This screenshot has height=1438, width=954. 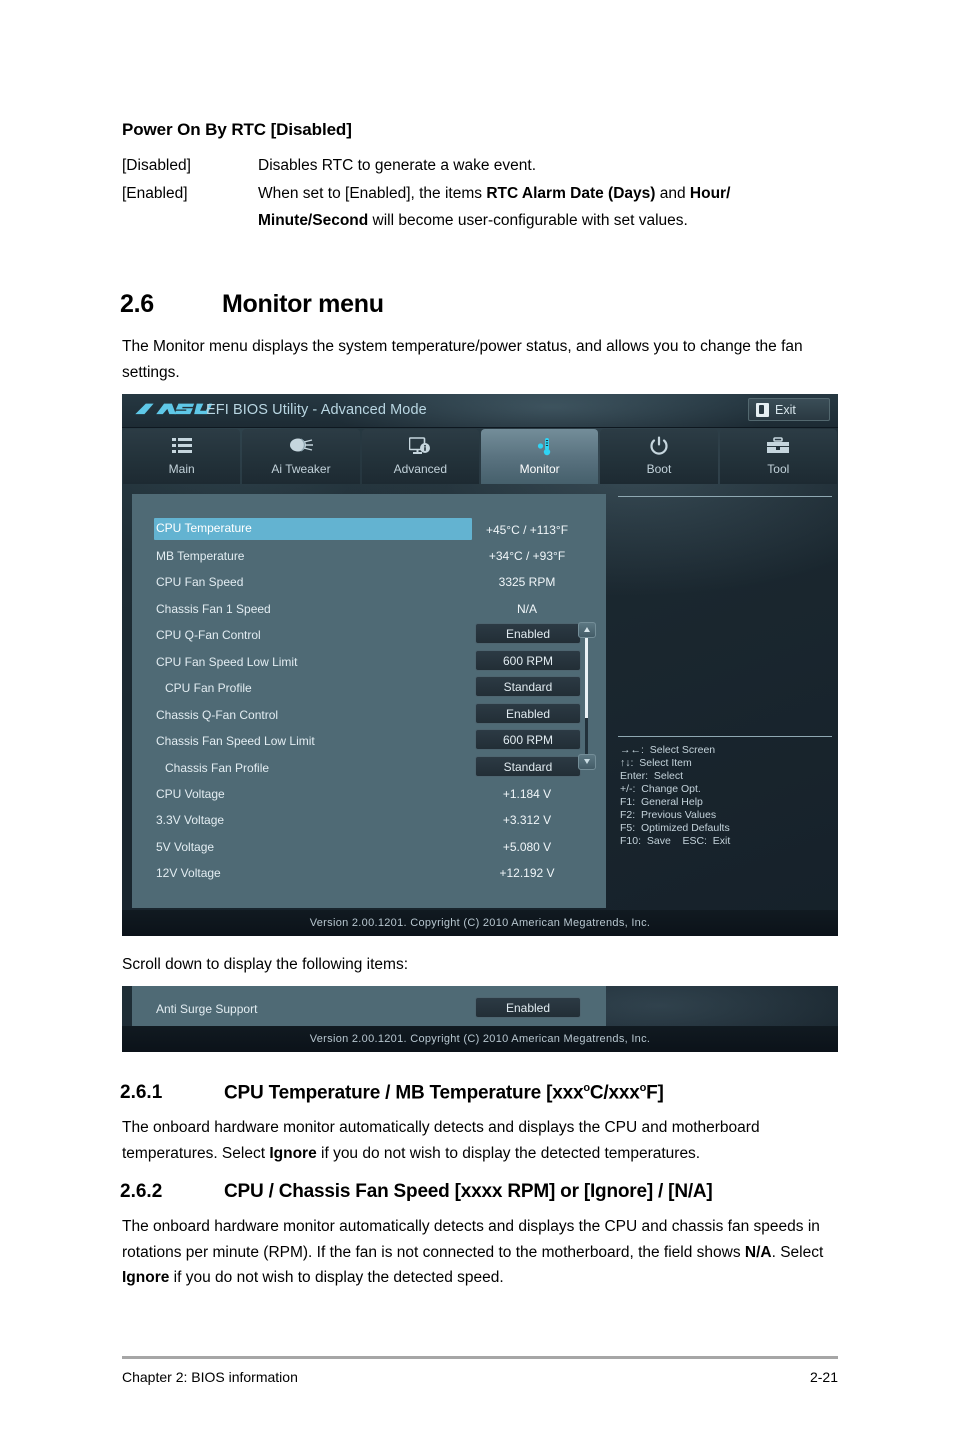 I want to click on tab-monitor: Monitor, so click(x=539, y=456).